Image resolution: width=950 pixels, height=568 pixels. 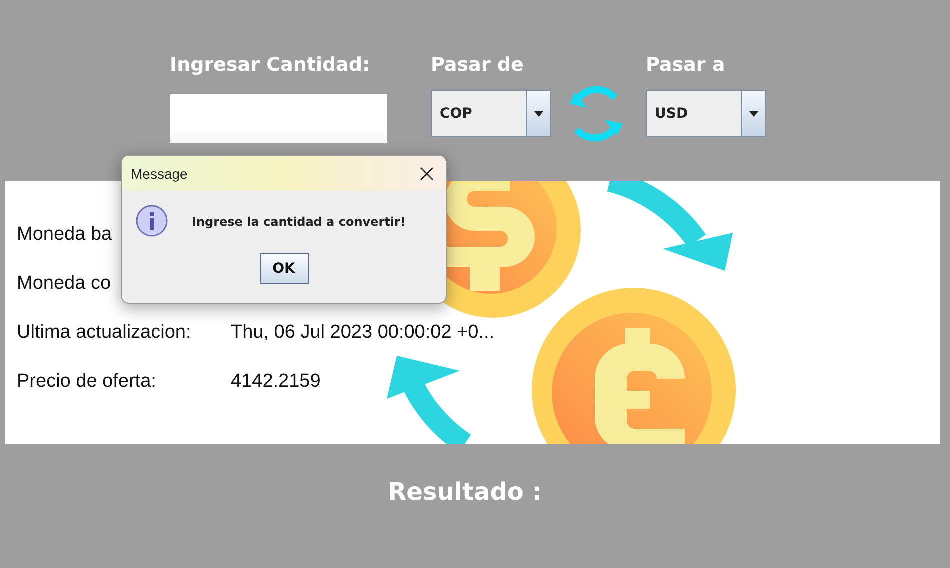 What do you see at coordinates (159, 174) in the screenshot?
I see `dialog-title: Message` at bounding box center [159, 174].